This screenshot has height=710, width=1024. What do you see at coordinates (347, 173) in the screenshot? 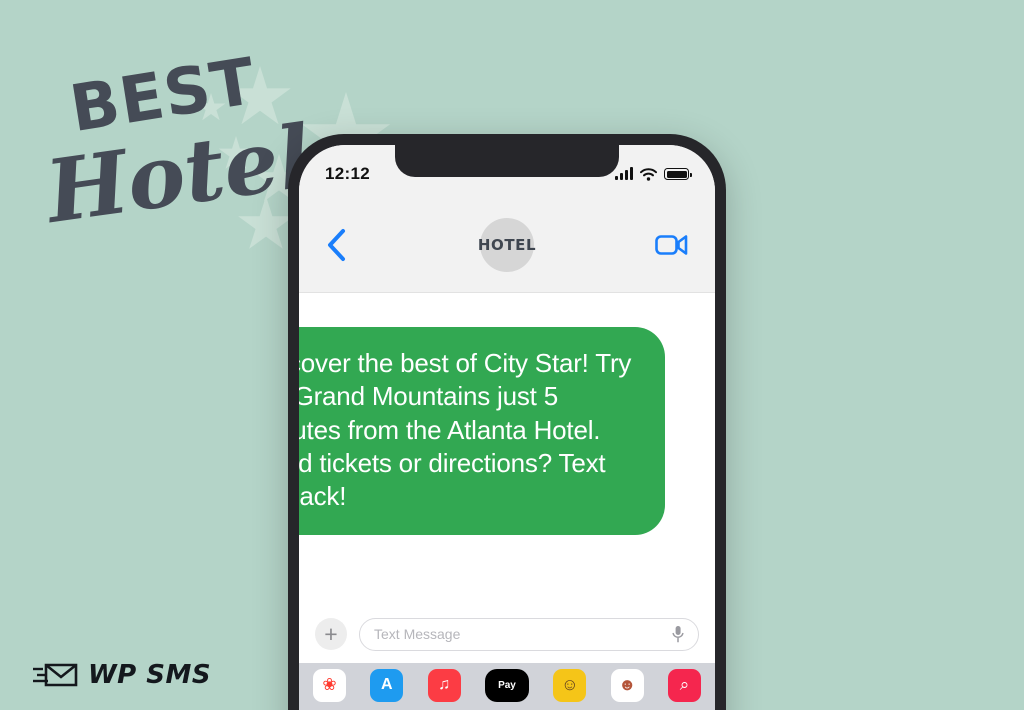
I see `status-time: 12:12` at bounding box center [347, 173].